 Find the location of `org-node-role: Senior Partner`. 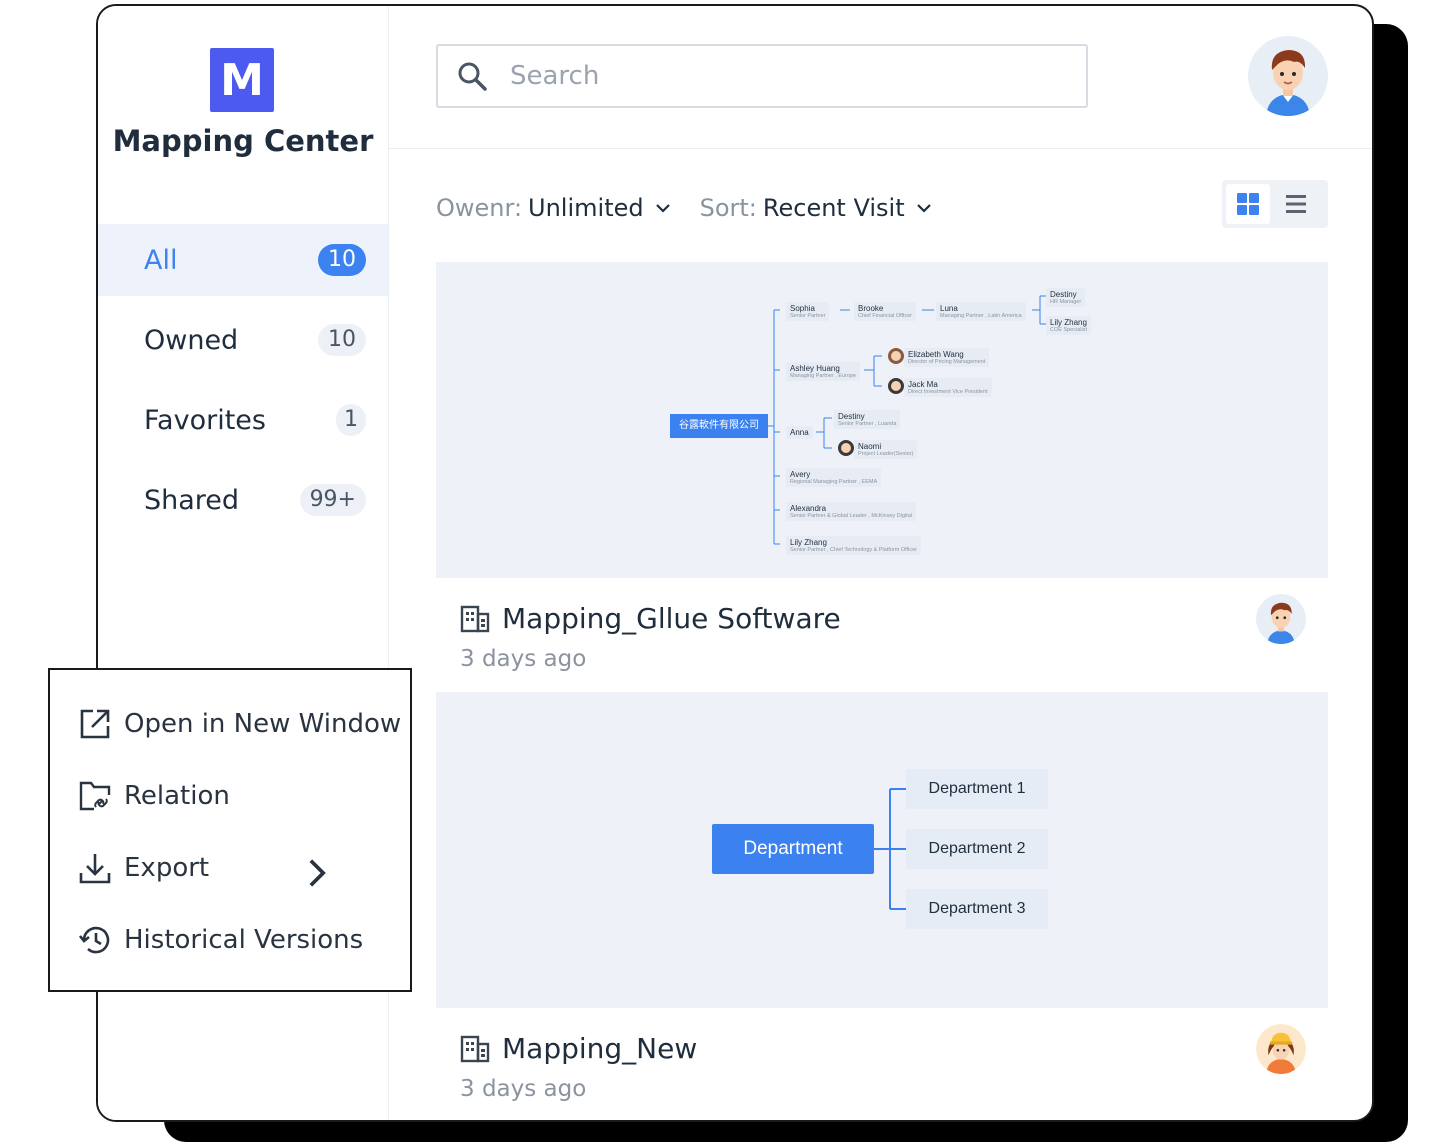

org-node-role: Senior Partner is located at coordinates (808, 316).